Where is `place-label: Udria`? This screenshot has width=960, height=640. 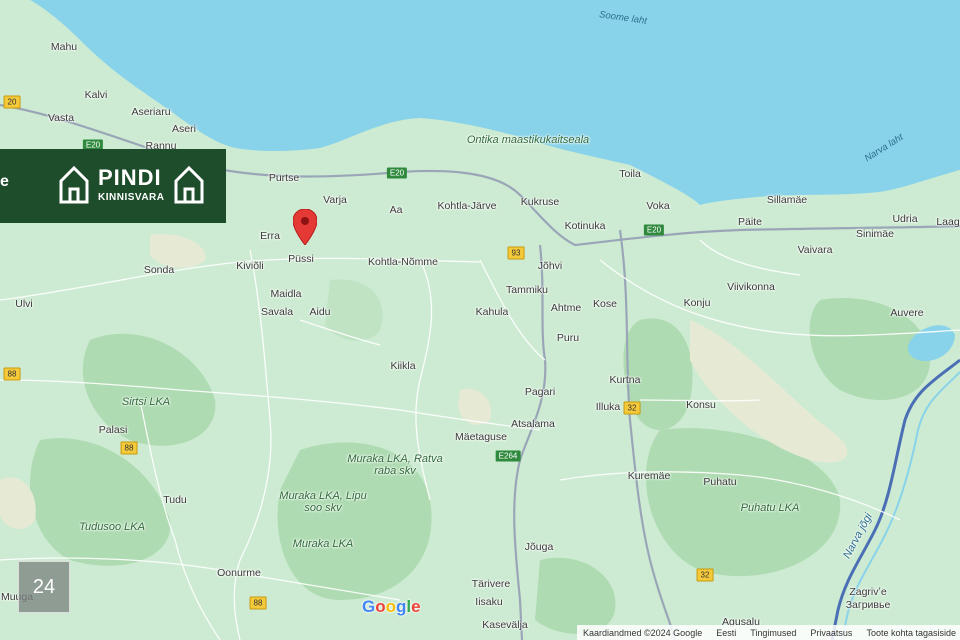 place-label: Udria is located at coordinates (905, 219).